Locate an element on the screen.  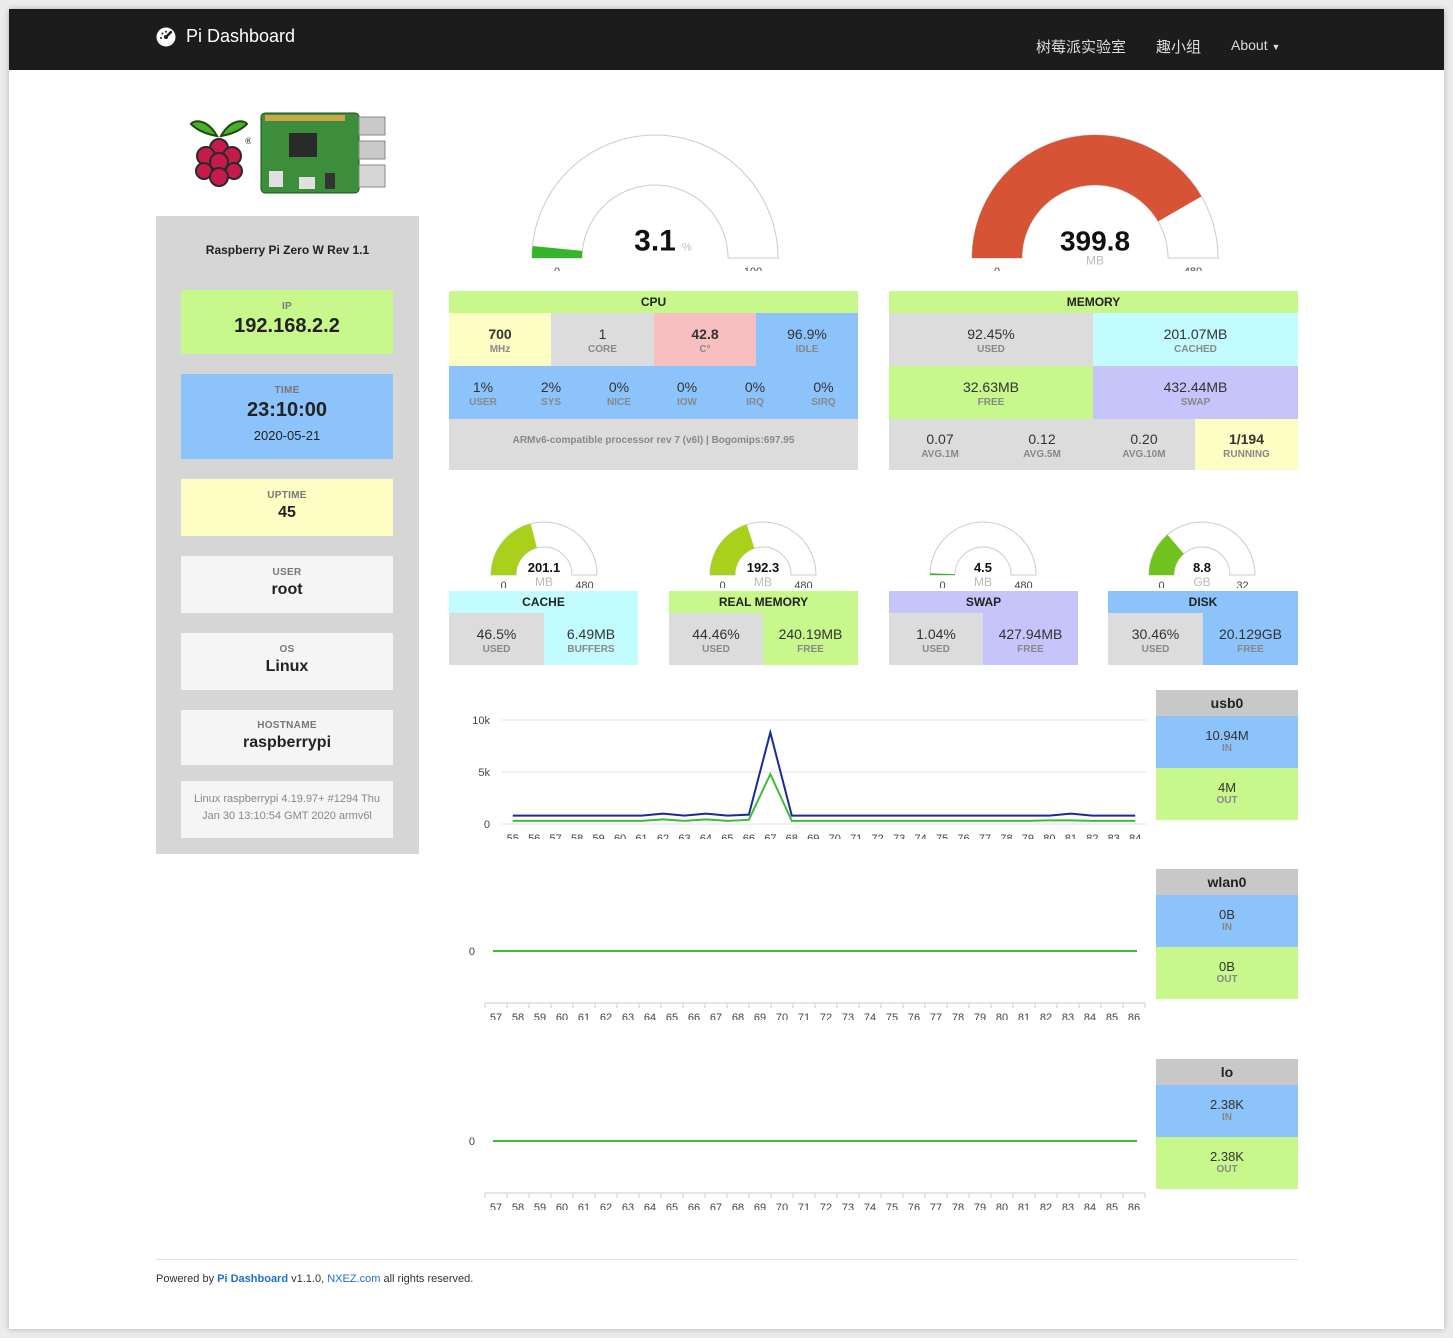
chart1-xlabel-25: 82 is located at coordinates (1046, 1016).